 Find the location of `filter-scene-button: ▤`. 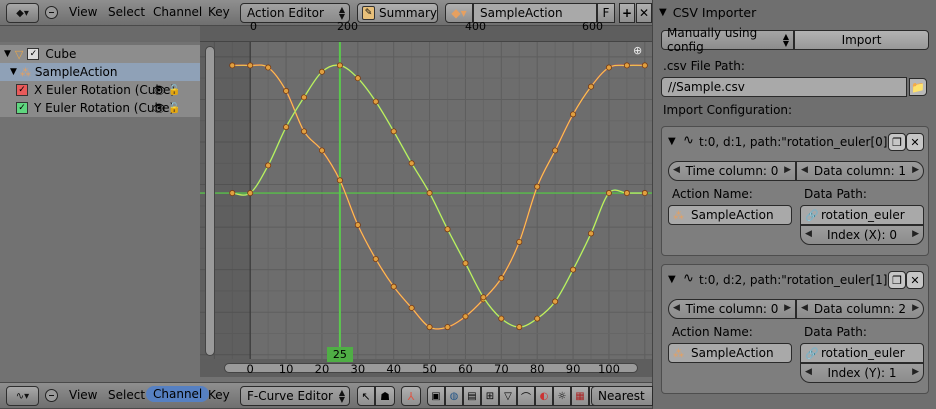

filter-scene-button: ▤ is located at coordinates (472, 396).